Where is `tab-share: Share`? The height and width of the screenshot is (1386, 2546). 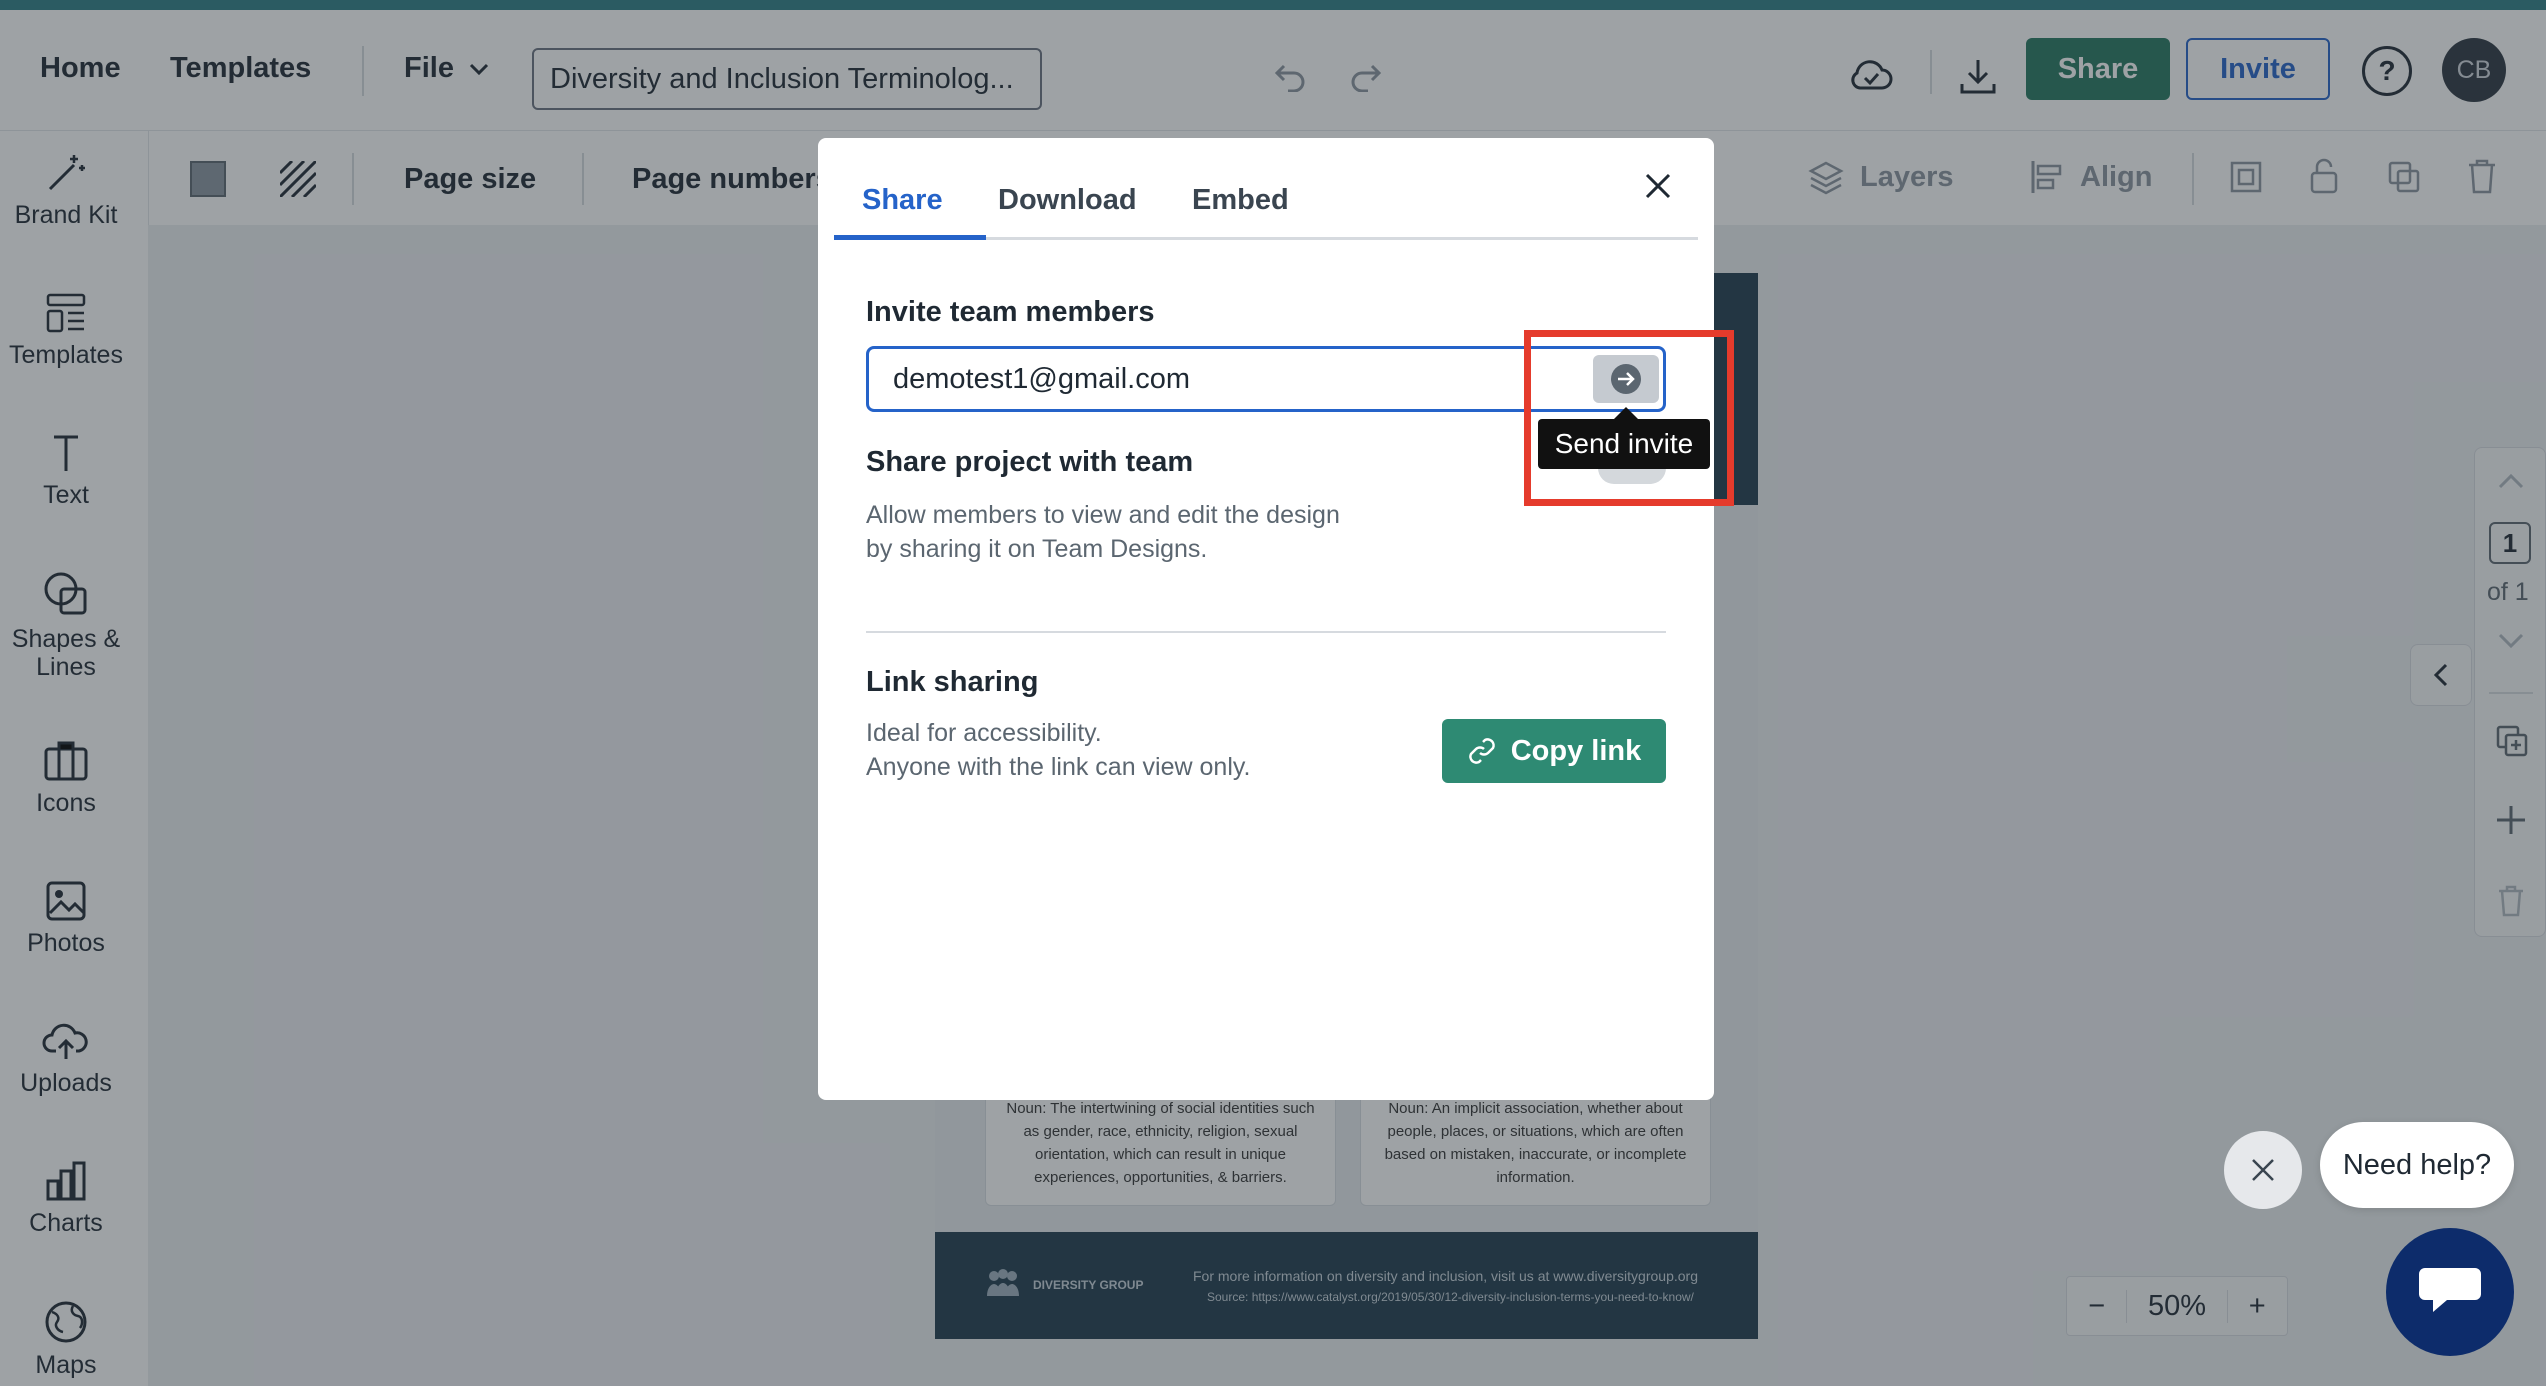
tab-share: Share is located at coordinates (902, 200).